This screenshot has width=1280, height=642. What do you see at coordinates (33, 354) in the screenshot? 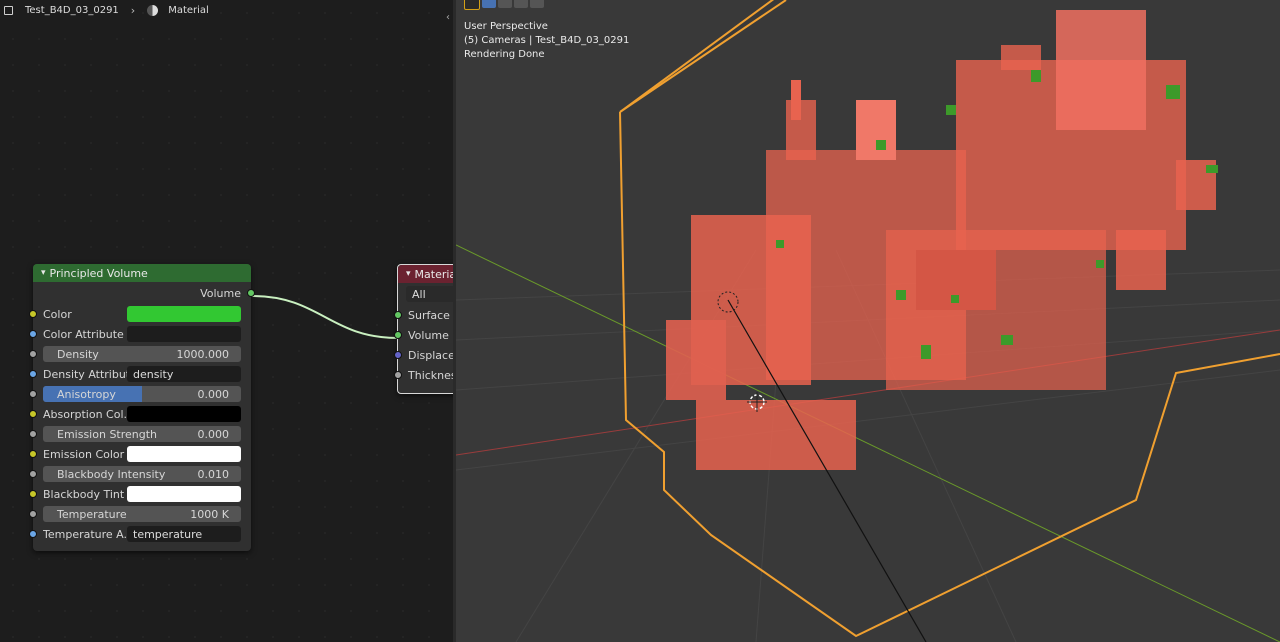
I see `density-socket` at bounding box center [33, 354].